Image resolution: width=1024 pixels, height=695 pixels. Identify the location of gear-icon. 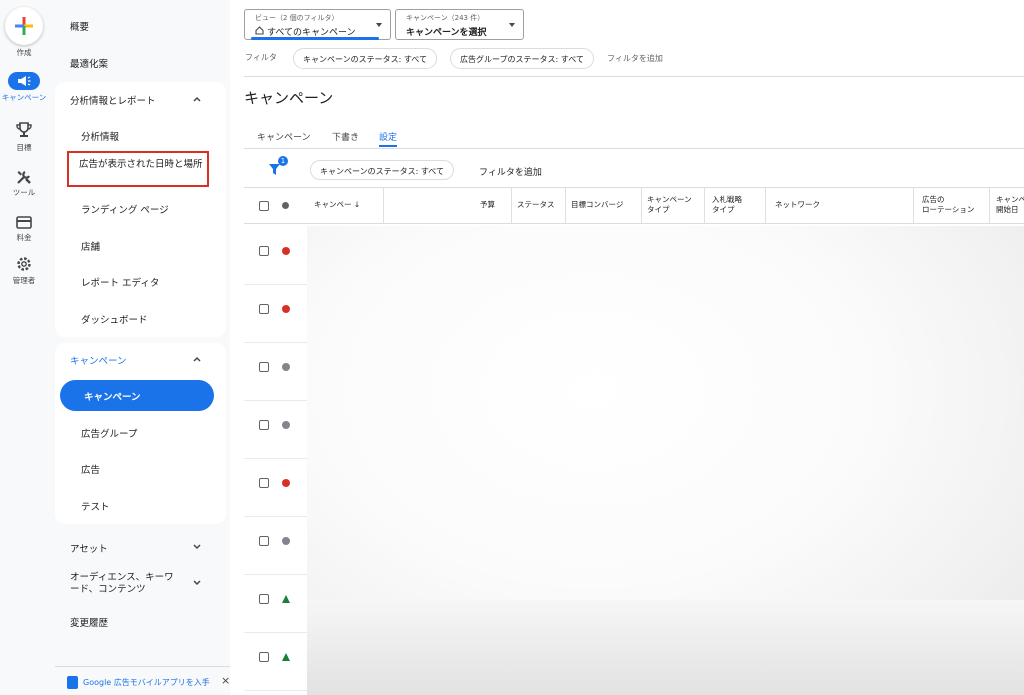
(24, 264).